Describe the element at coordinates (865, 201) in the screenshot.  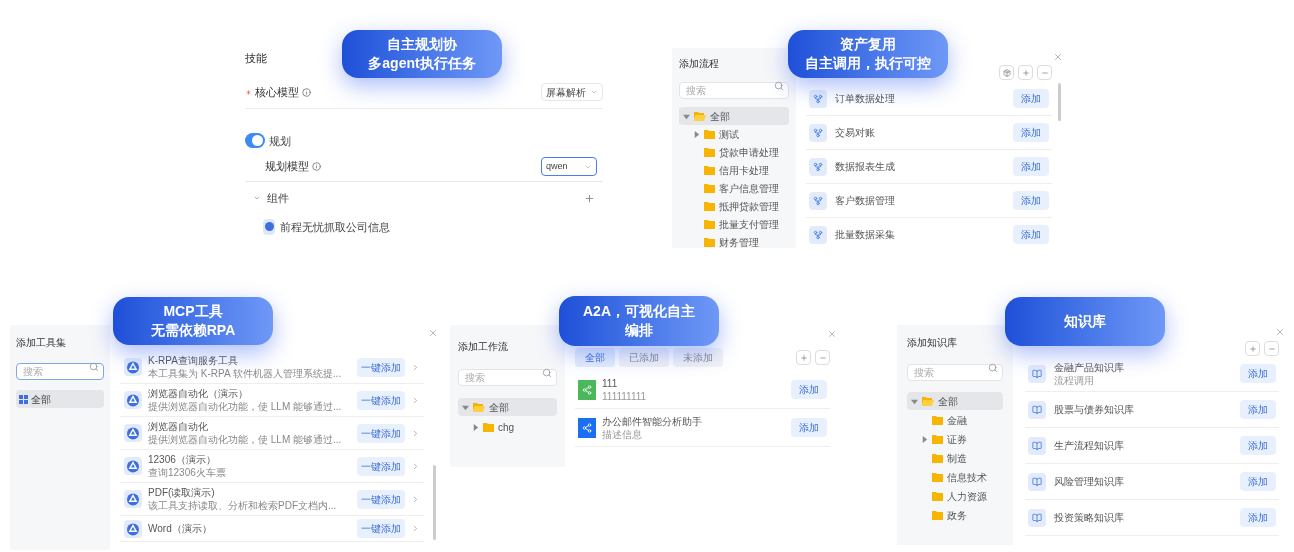
I see `flow-name: 客户数据管理` at that location.